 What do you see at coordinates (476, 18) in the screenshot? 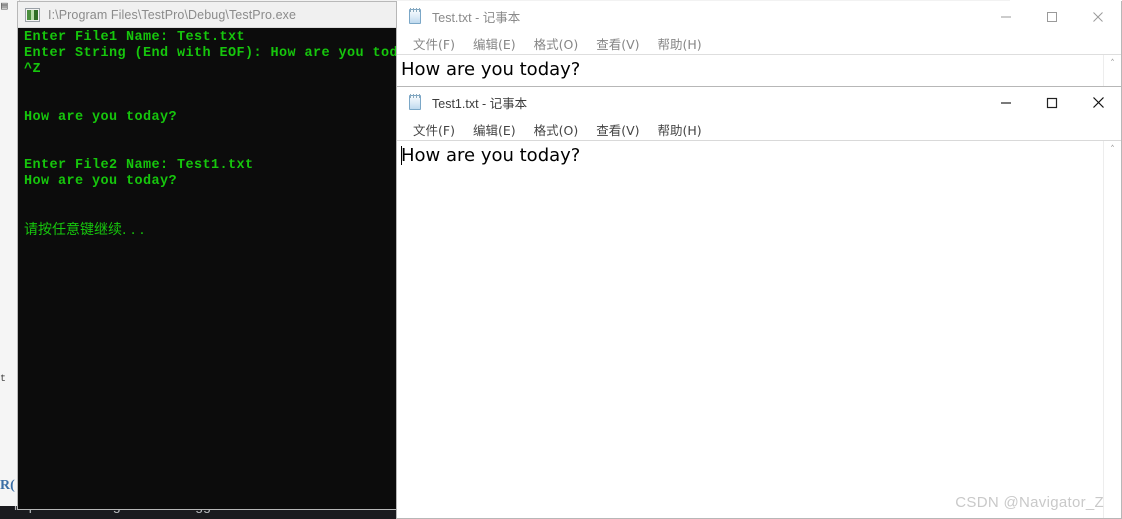
I see `notepad-title: Test.txt - 记事本` at bounding box center [476, 18].